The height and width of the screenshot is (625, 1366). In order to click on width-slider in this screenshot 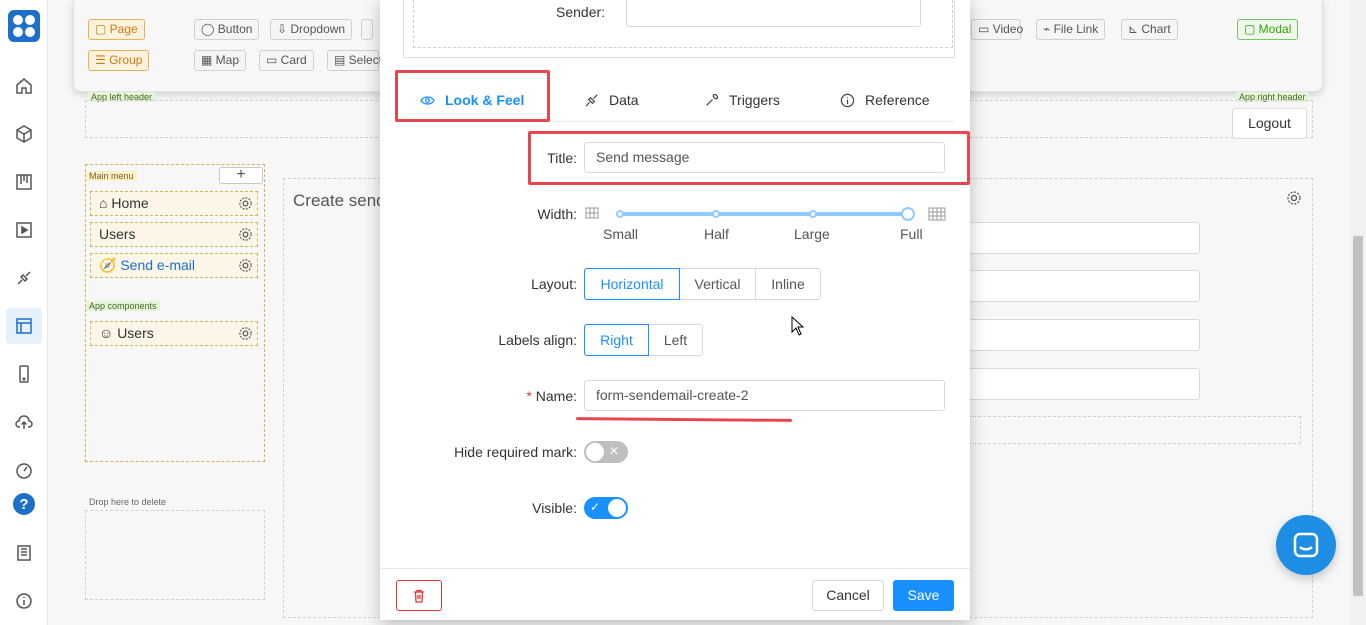, I will do `click(764, 214)`.